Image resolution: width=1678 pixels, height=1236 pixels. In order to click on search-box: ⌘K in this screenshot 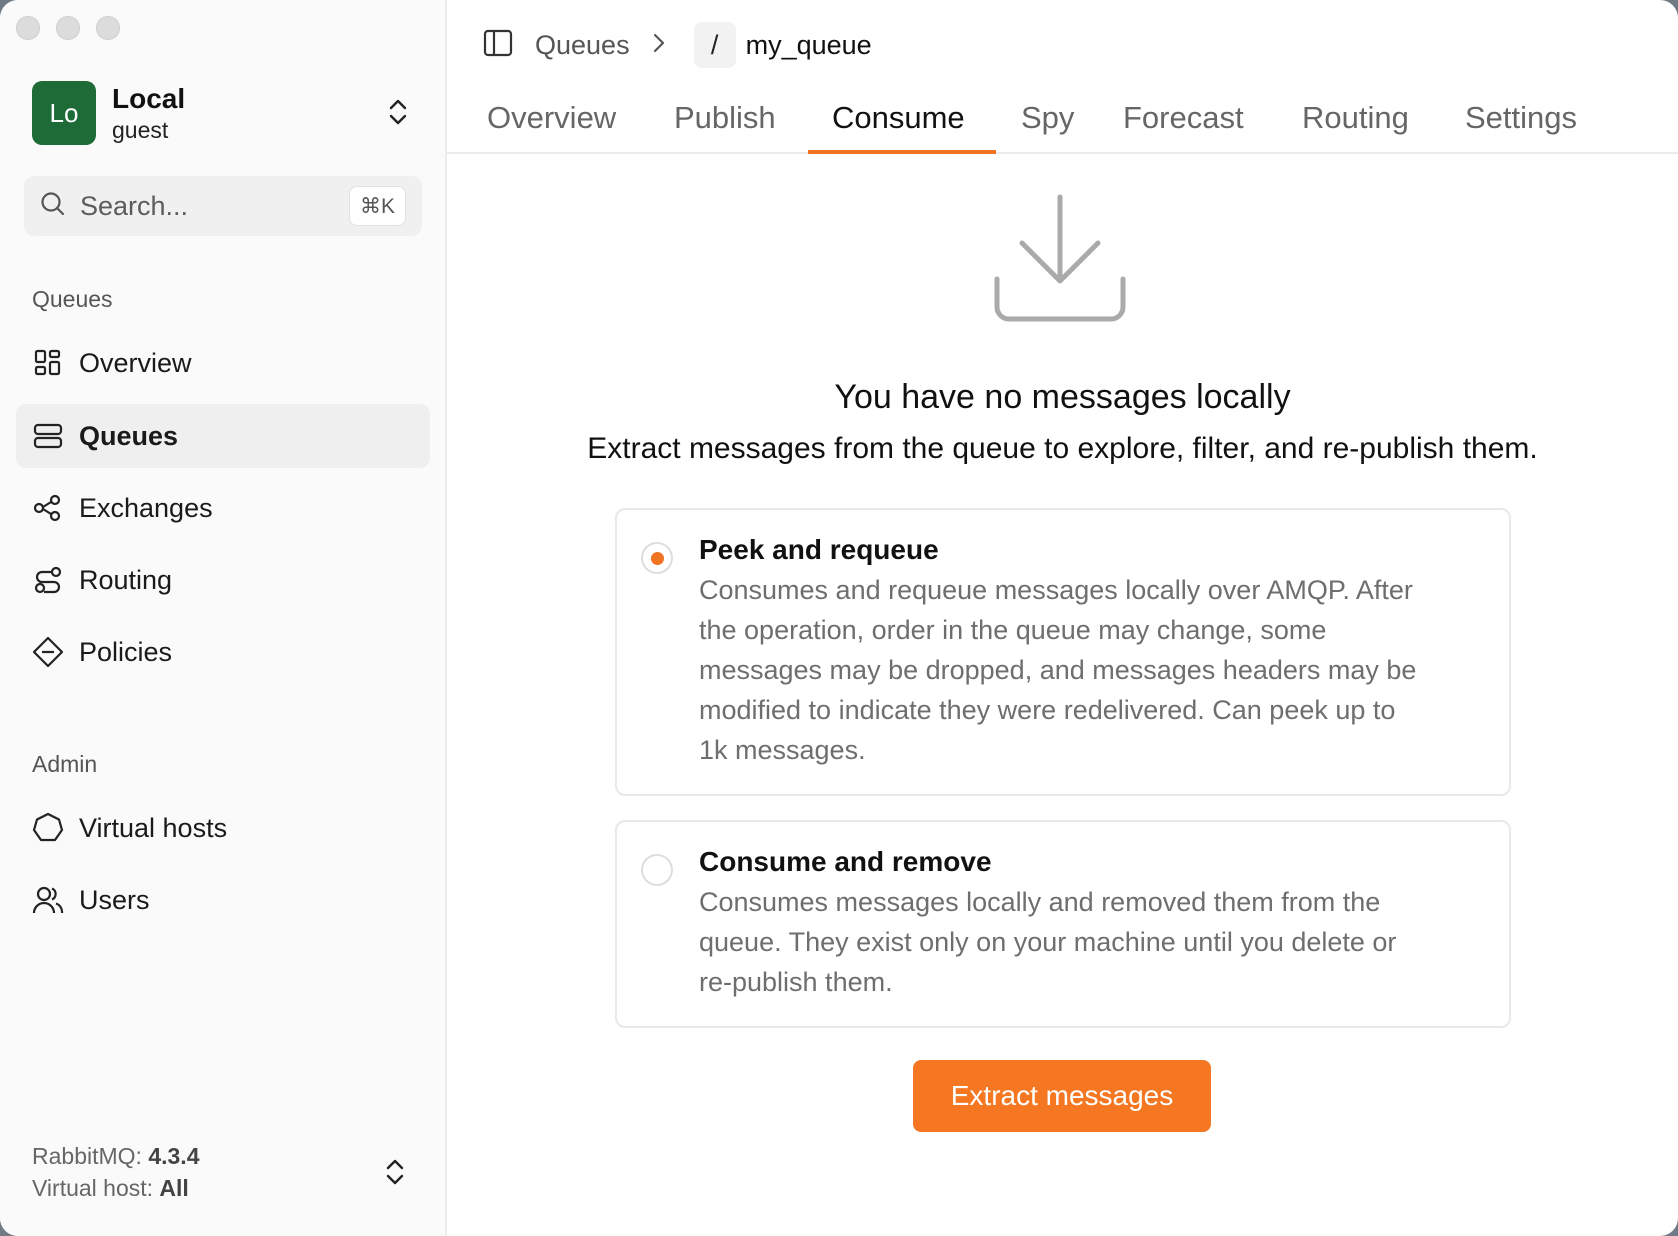, I will do `click(223, 206)`.